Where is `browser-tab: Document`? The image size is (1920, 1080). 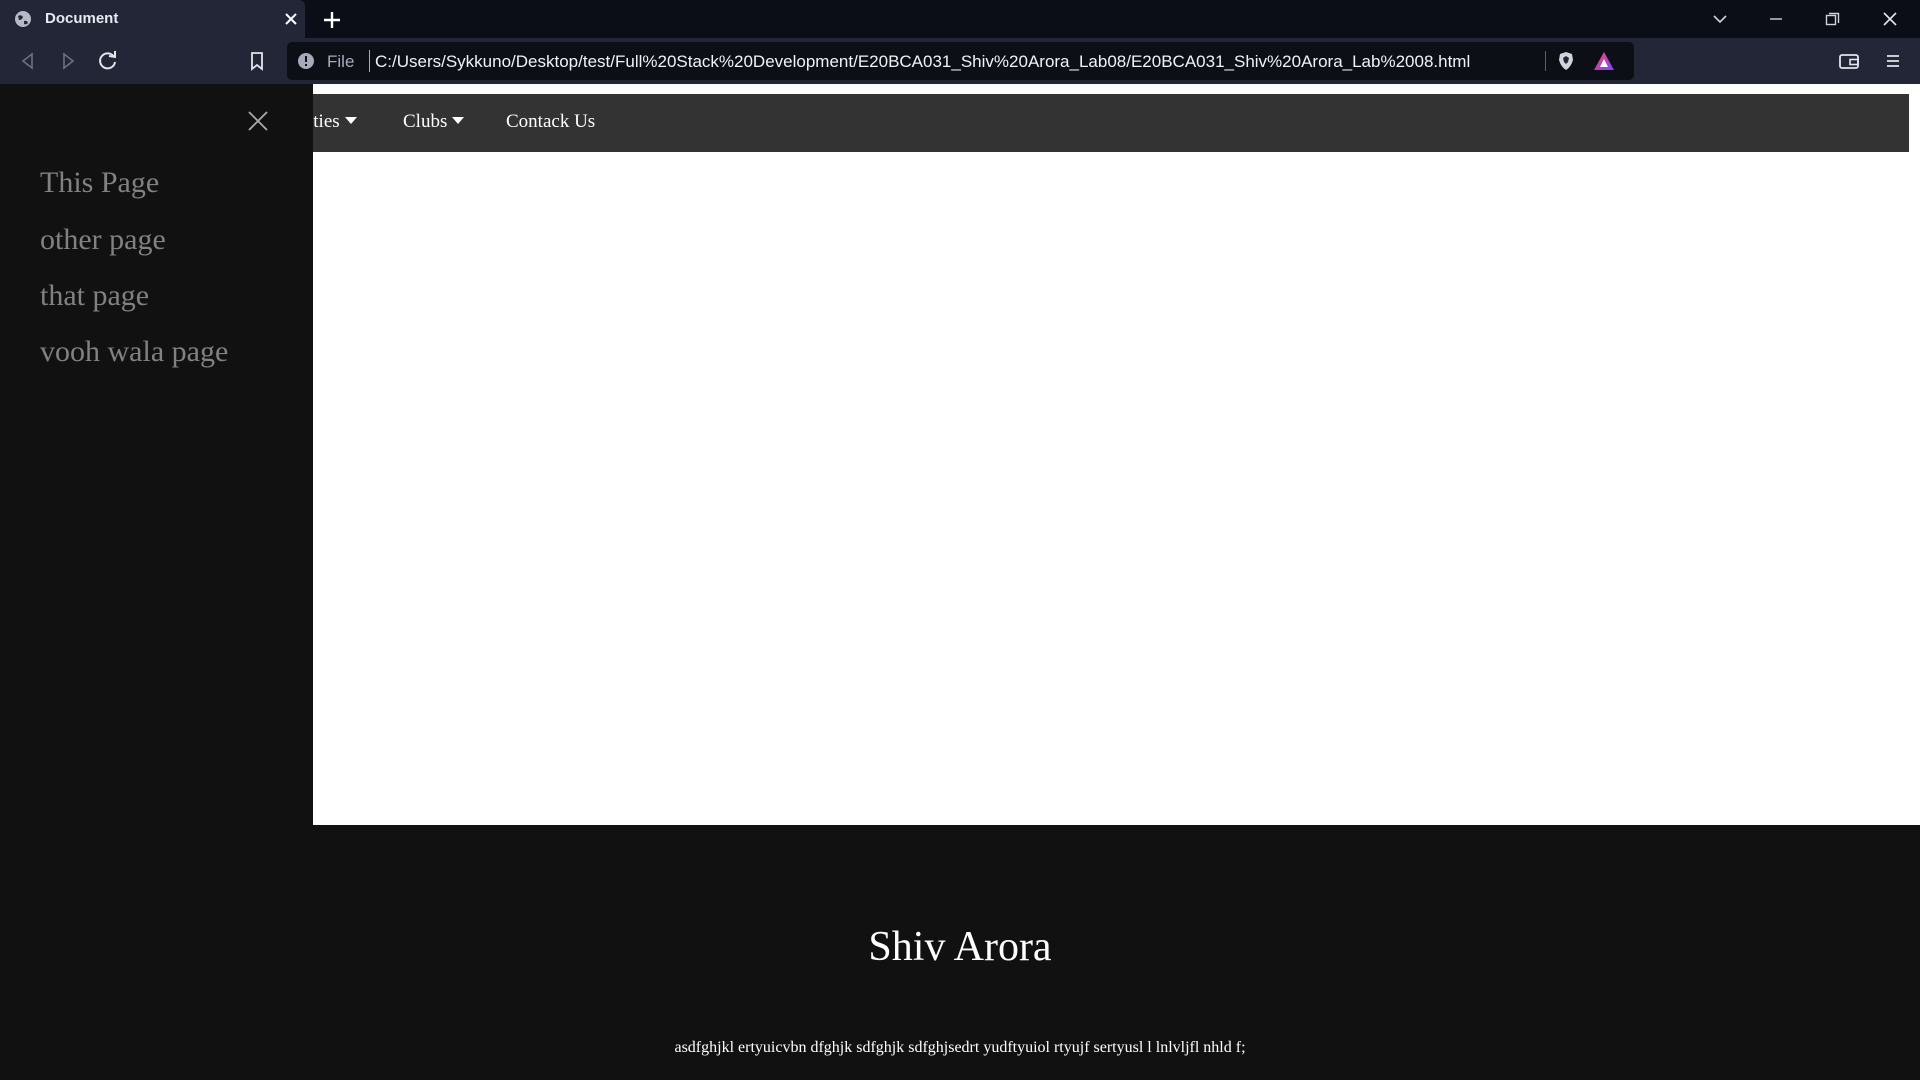 browser-tab: Document is located at coordinates (152, 19).